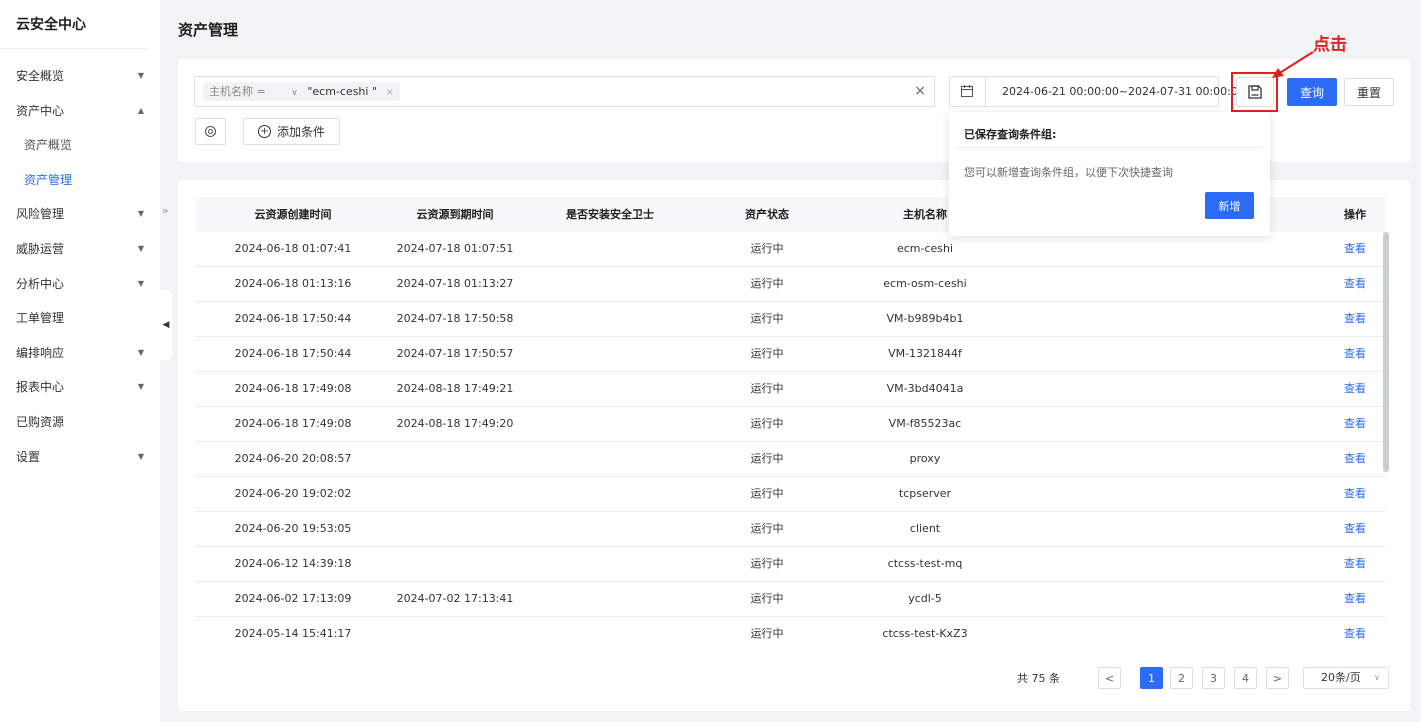 The width and height of the screenshot is (1421, 722). Describe the element at coordinates (40, 248) in the screenshot. I see `sidebar-item-label: 威胁运营` at that location.